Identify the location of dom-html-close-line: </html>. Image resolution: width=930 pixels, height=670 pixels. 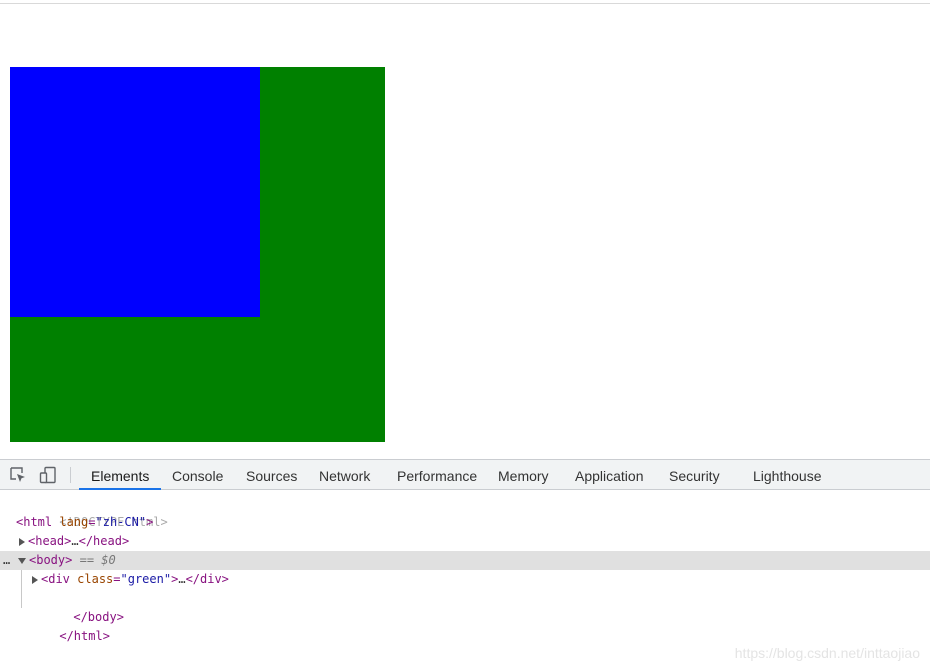
(465, 625).